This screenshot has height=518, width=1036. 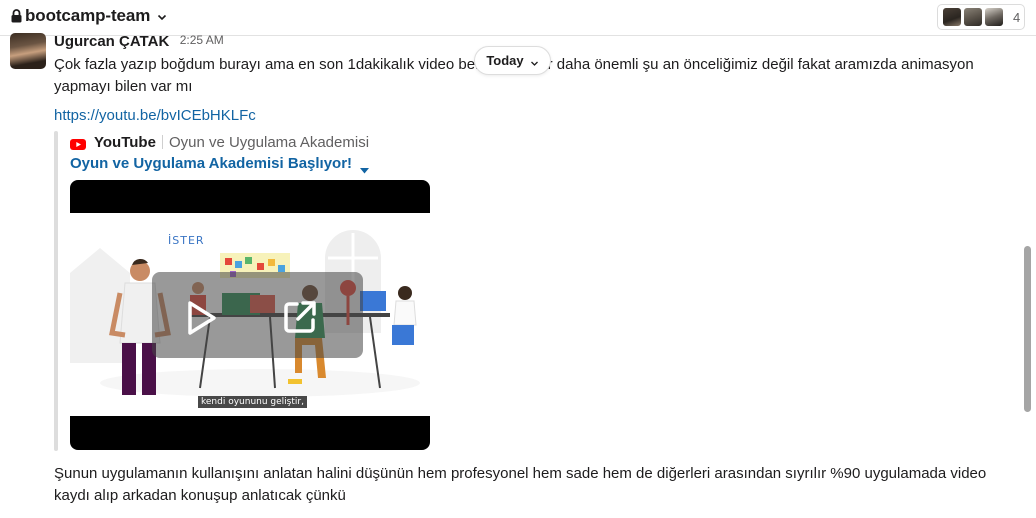 I want to click on message-header: Ugurcan ÇATAK 2:25 AM, so click(x=139, y=41).